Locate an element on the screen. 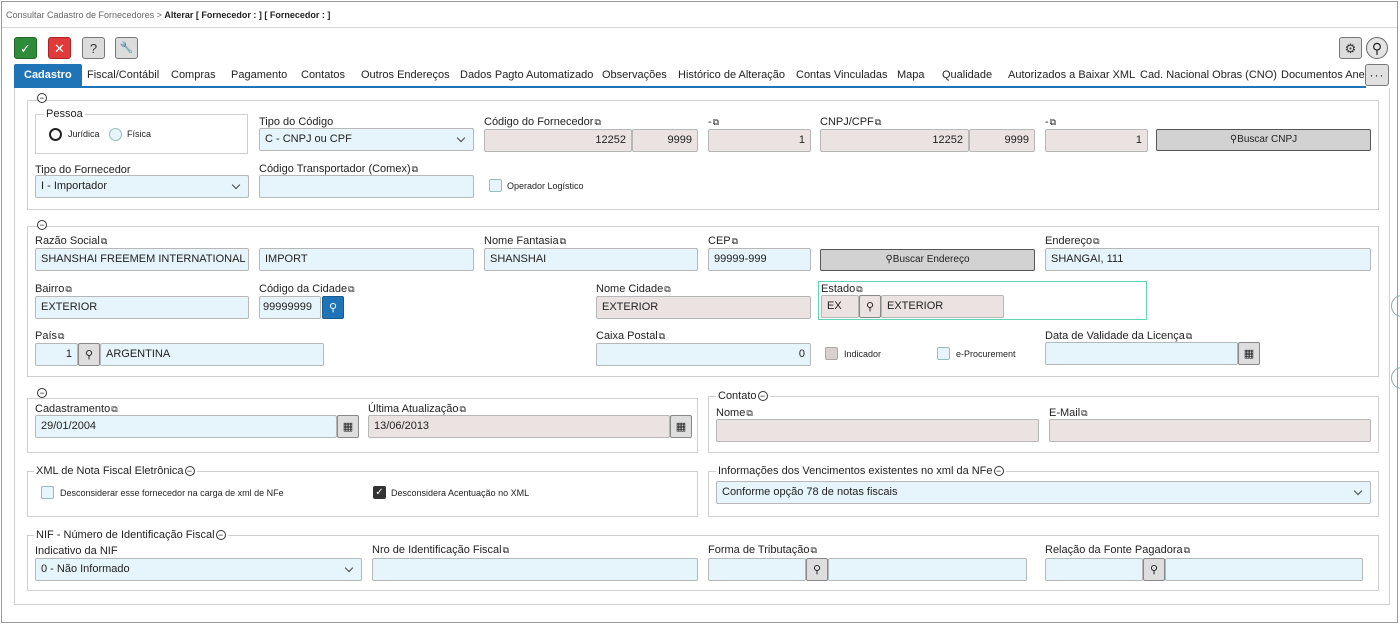 This screenshot has height=625, width=1400. tab-contas-vinculadas: Contas Vinculadas is located at coordinates (842, 75).